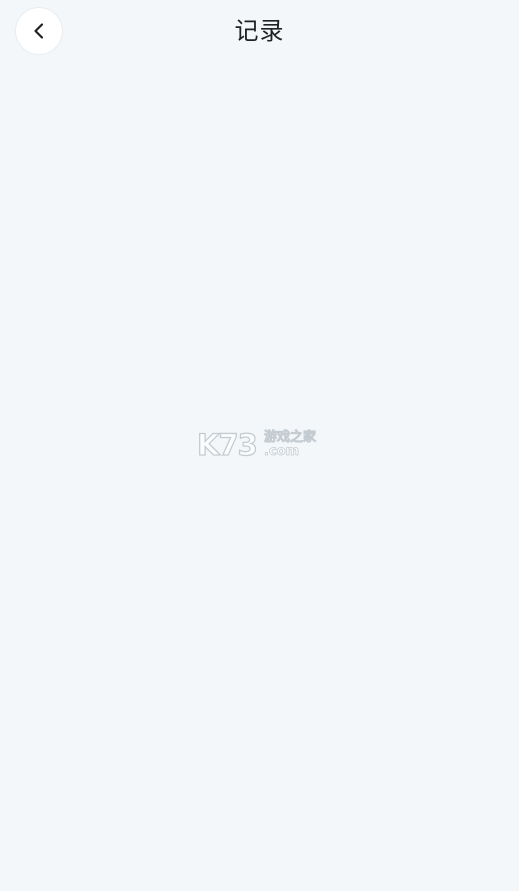  What do you see at coordinates (290, 438) in the screenshot?
I see `watermark-subtitle: 游戏之家` at bounding box center [290, 438].